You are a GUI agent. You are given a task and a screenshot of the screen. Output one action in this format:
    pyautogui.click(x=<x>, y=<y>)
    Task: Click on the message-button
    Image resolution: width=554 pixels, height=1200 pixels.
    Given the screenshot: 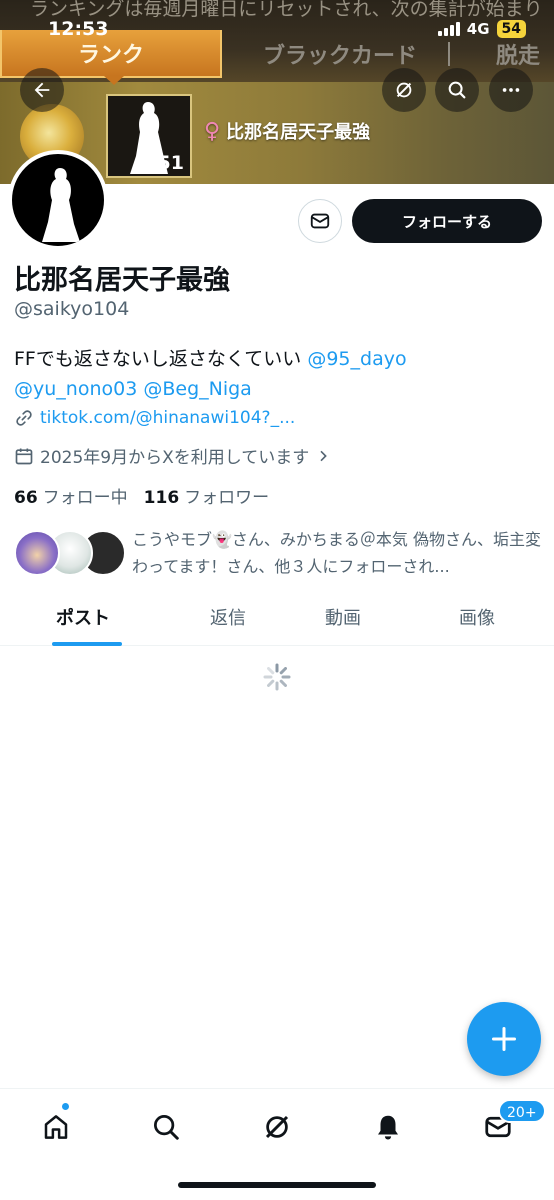 What is the action you would take?
    pyautogui.click(x=320, y=221)
    